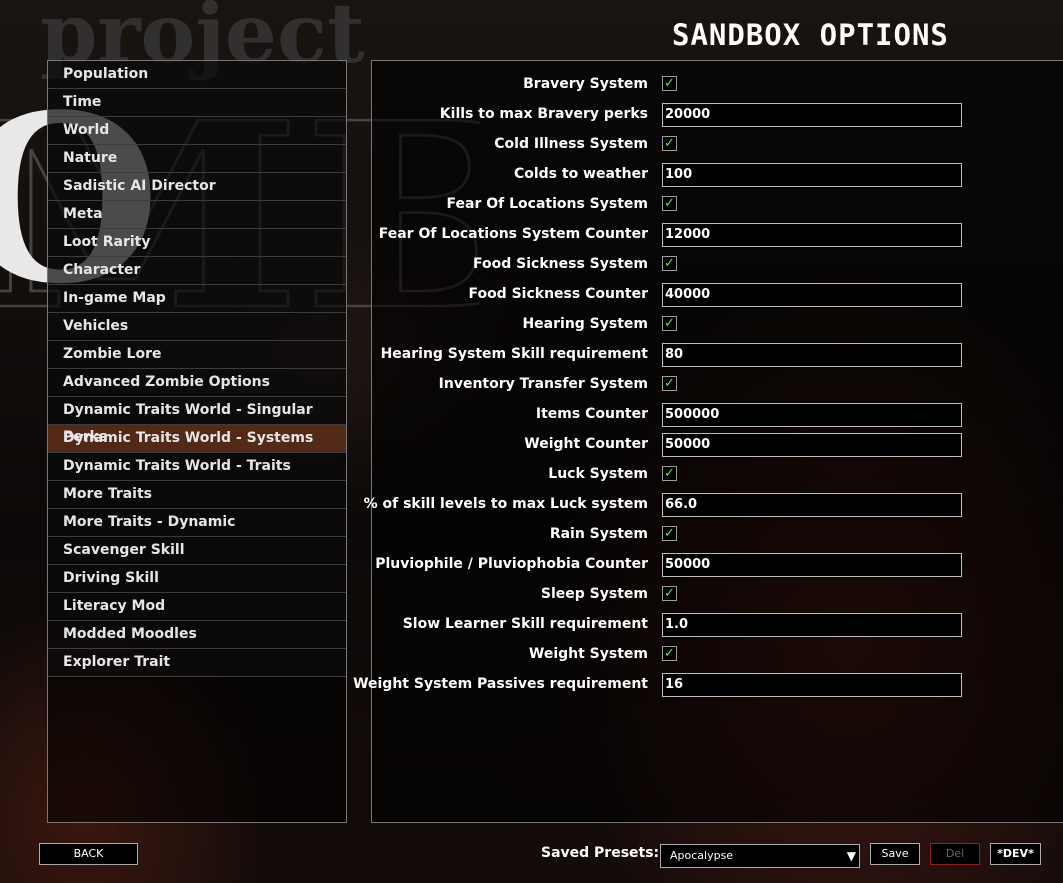 Image resolution: width=1063 pixels, height=883 pixels. Describe the element at coordinates (717, 656) in the screenshot. I see `option-row: Weight System ✓` at that location.